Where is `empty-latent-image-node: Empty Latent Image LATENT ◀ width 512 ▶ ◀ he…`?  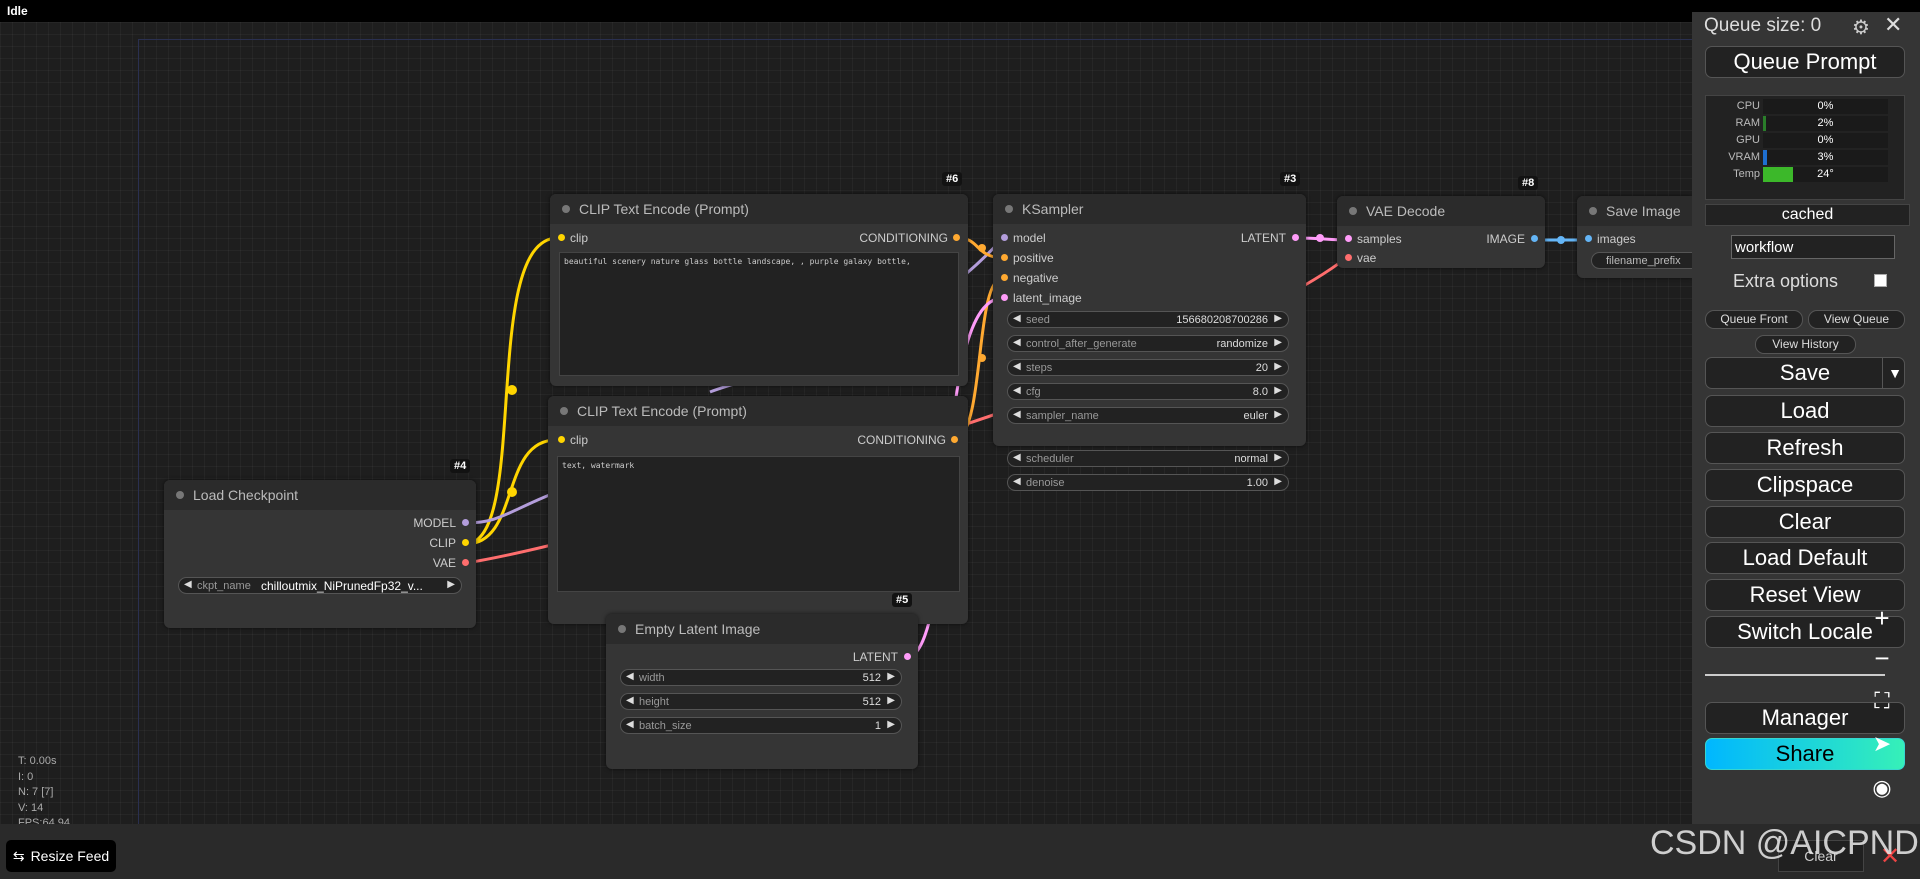 empty-latent-image-node: Empty Latent Image LATENT ◀ width 512 ▶ ◀ he… is located at coordinates (762, 691).